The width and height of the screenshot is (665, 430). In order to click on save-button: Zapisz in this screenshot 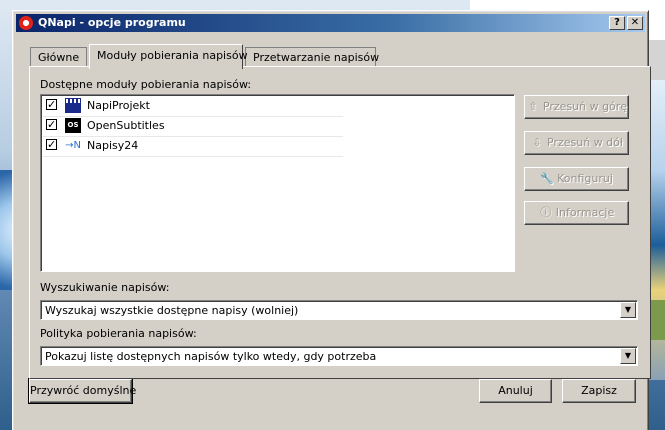, I will do `click(599, 391)`.